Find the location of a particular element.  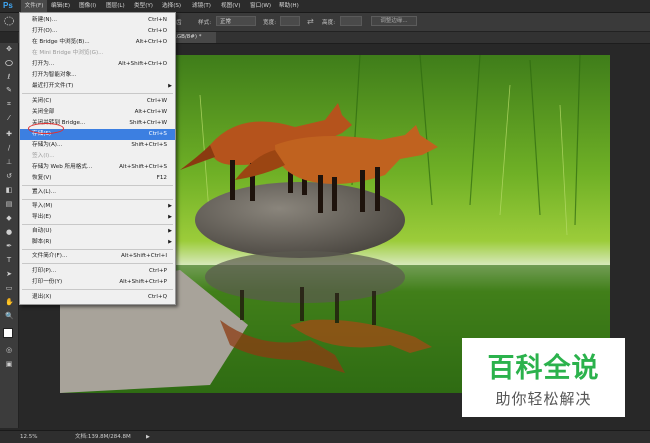

menu-item-revert: 恢复(V) F12 is located at coordinates (97, 178).